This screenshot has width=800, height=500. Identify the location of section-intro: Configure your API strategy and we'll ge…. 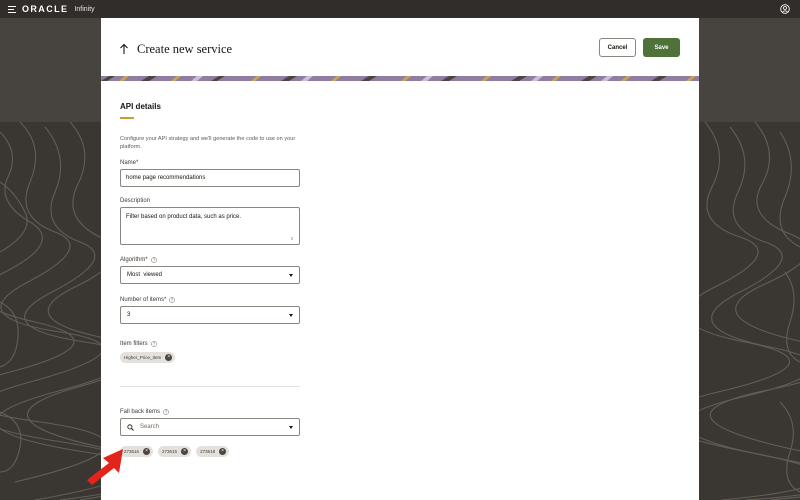
(208, 143).